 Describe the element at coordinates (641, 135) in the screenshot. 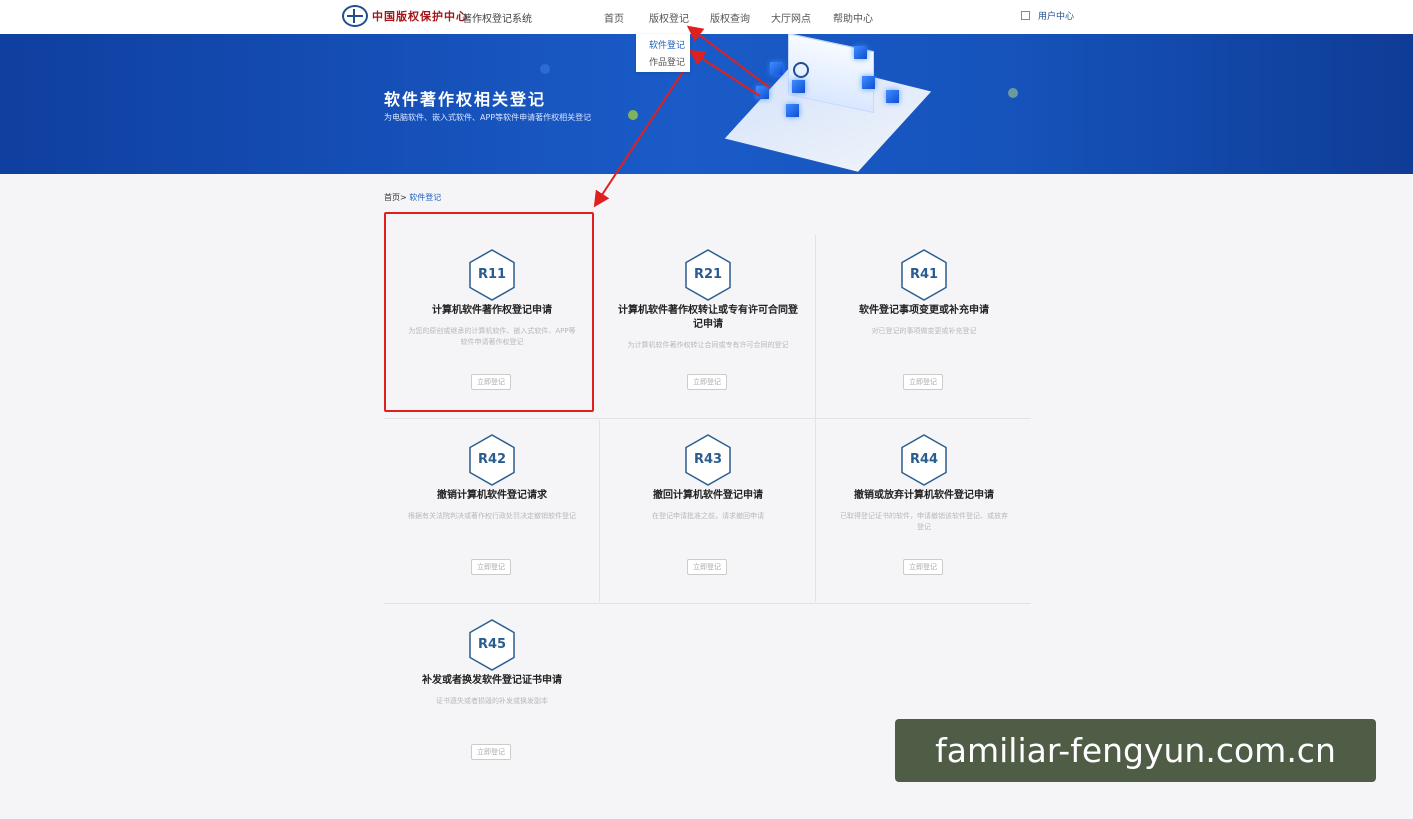

I see `annotation-arrow` at that location.